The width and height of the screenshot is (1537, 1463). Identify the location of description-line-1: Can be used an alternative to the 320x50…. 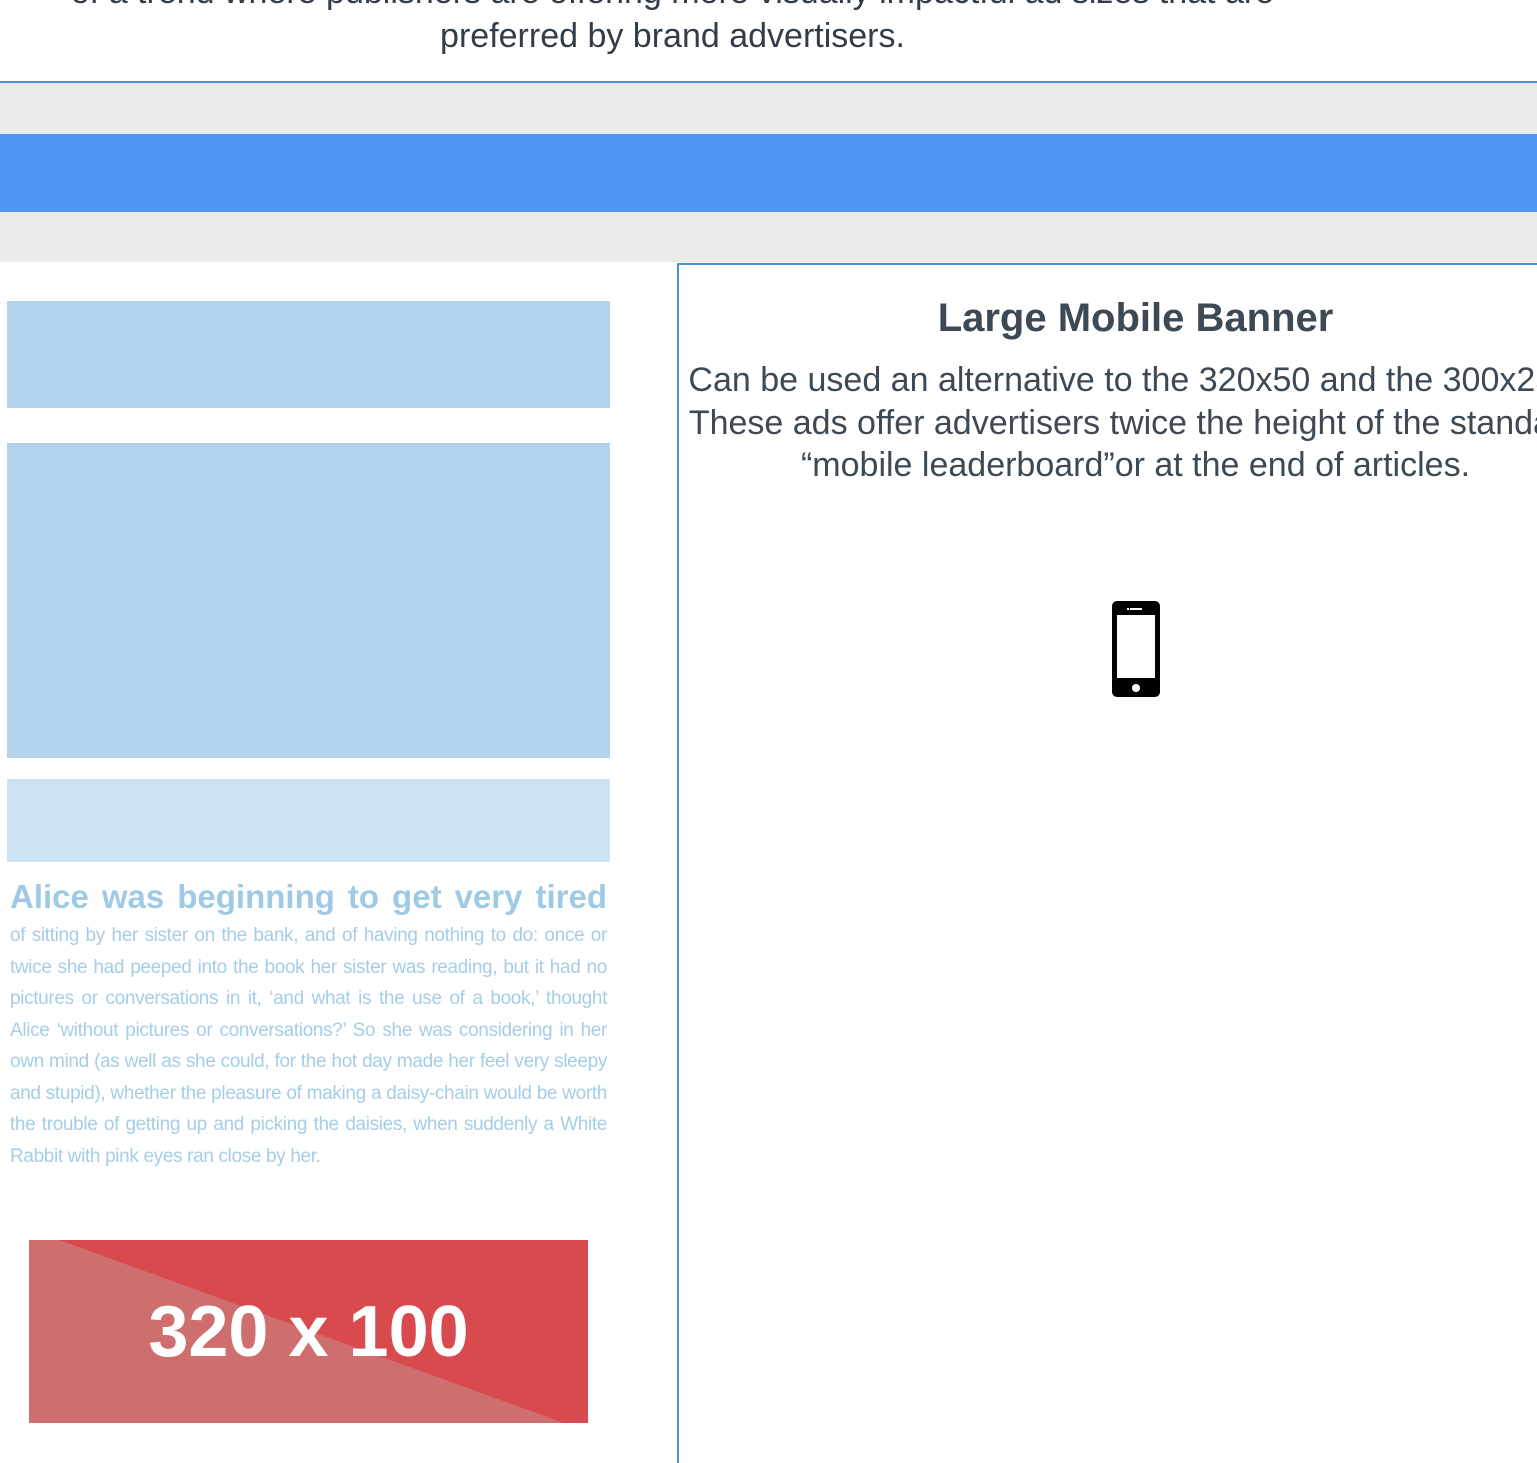
(1112, 380).